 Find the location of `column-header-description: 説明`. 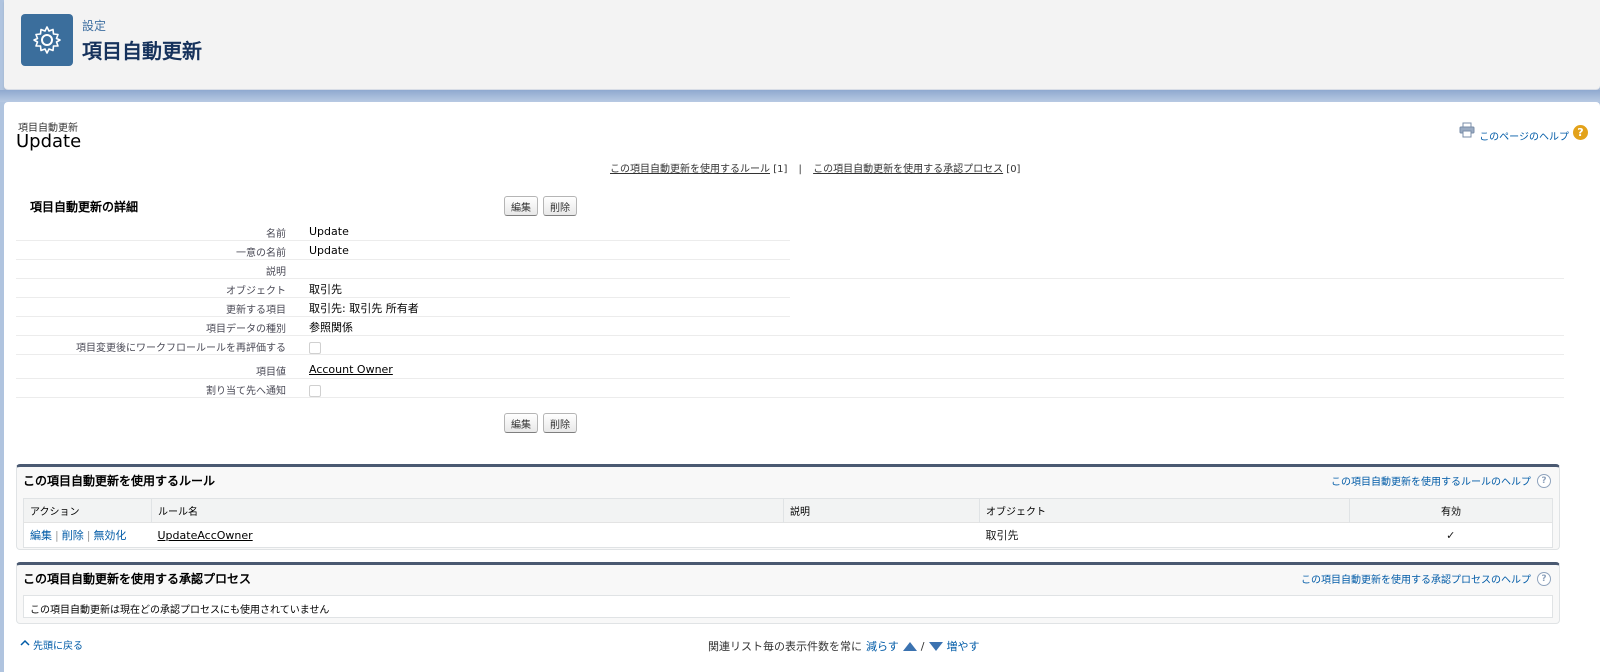

column-header-description: 説明 is located at coordinates (881, 510).